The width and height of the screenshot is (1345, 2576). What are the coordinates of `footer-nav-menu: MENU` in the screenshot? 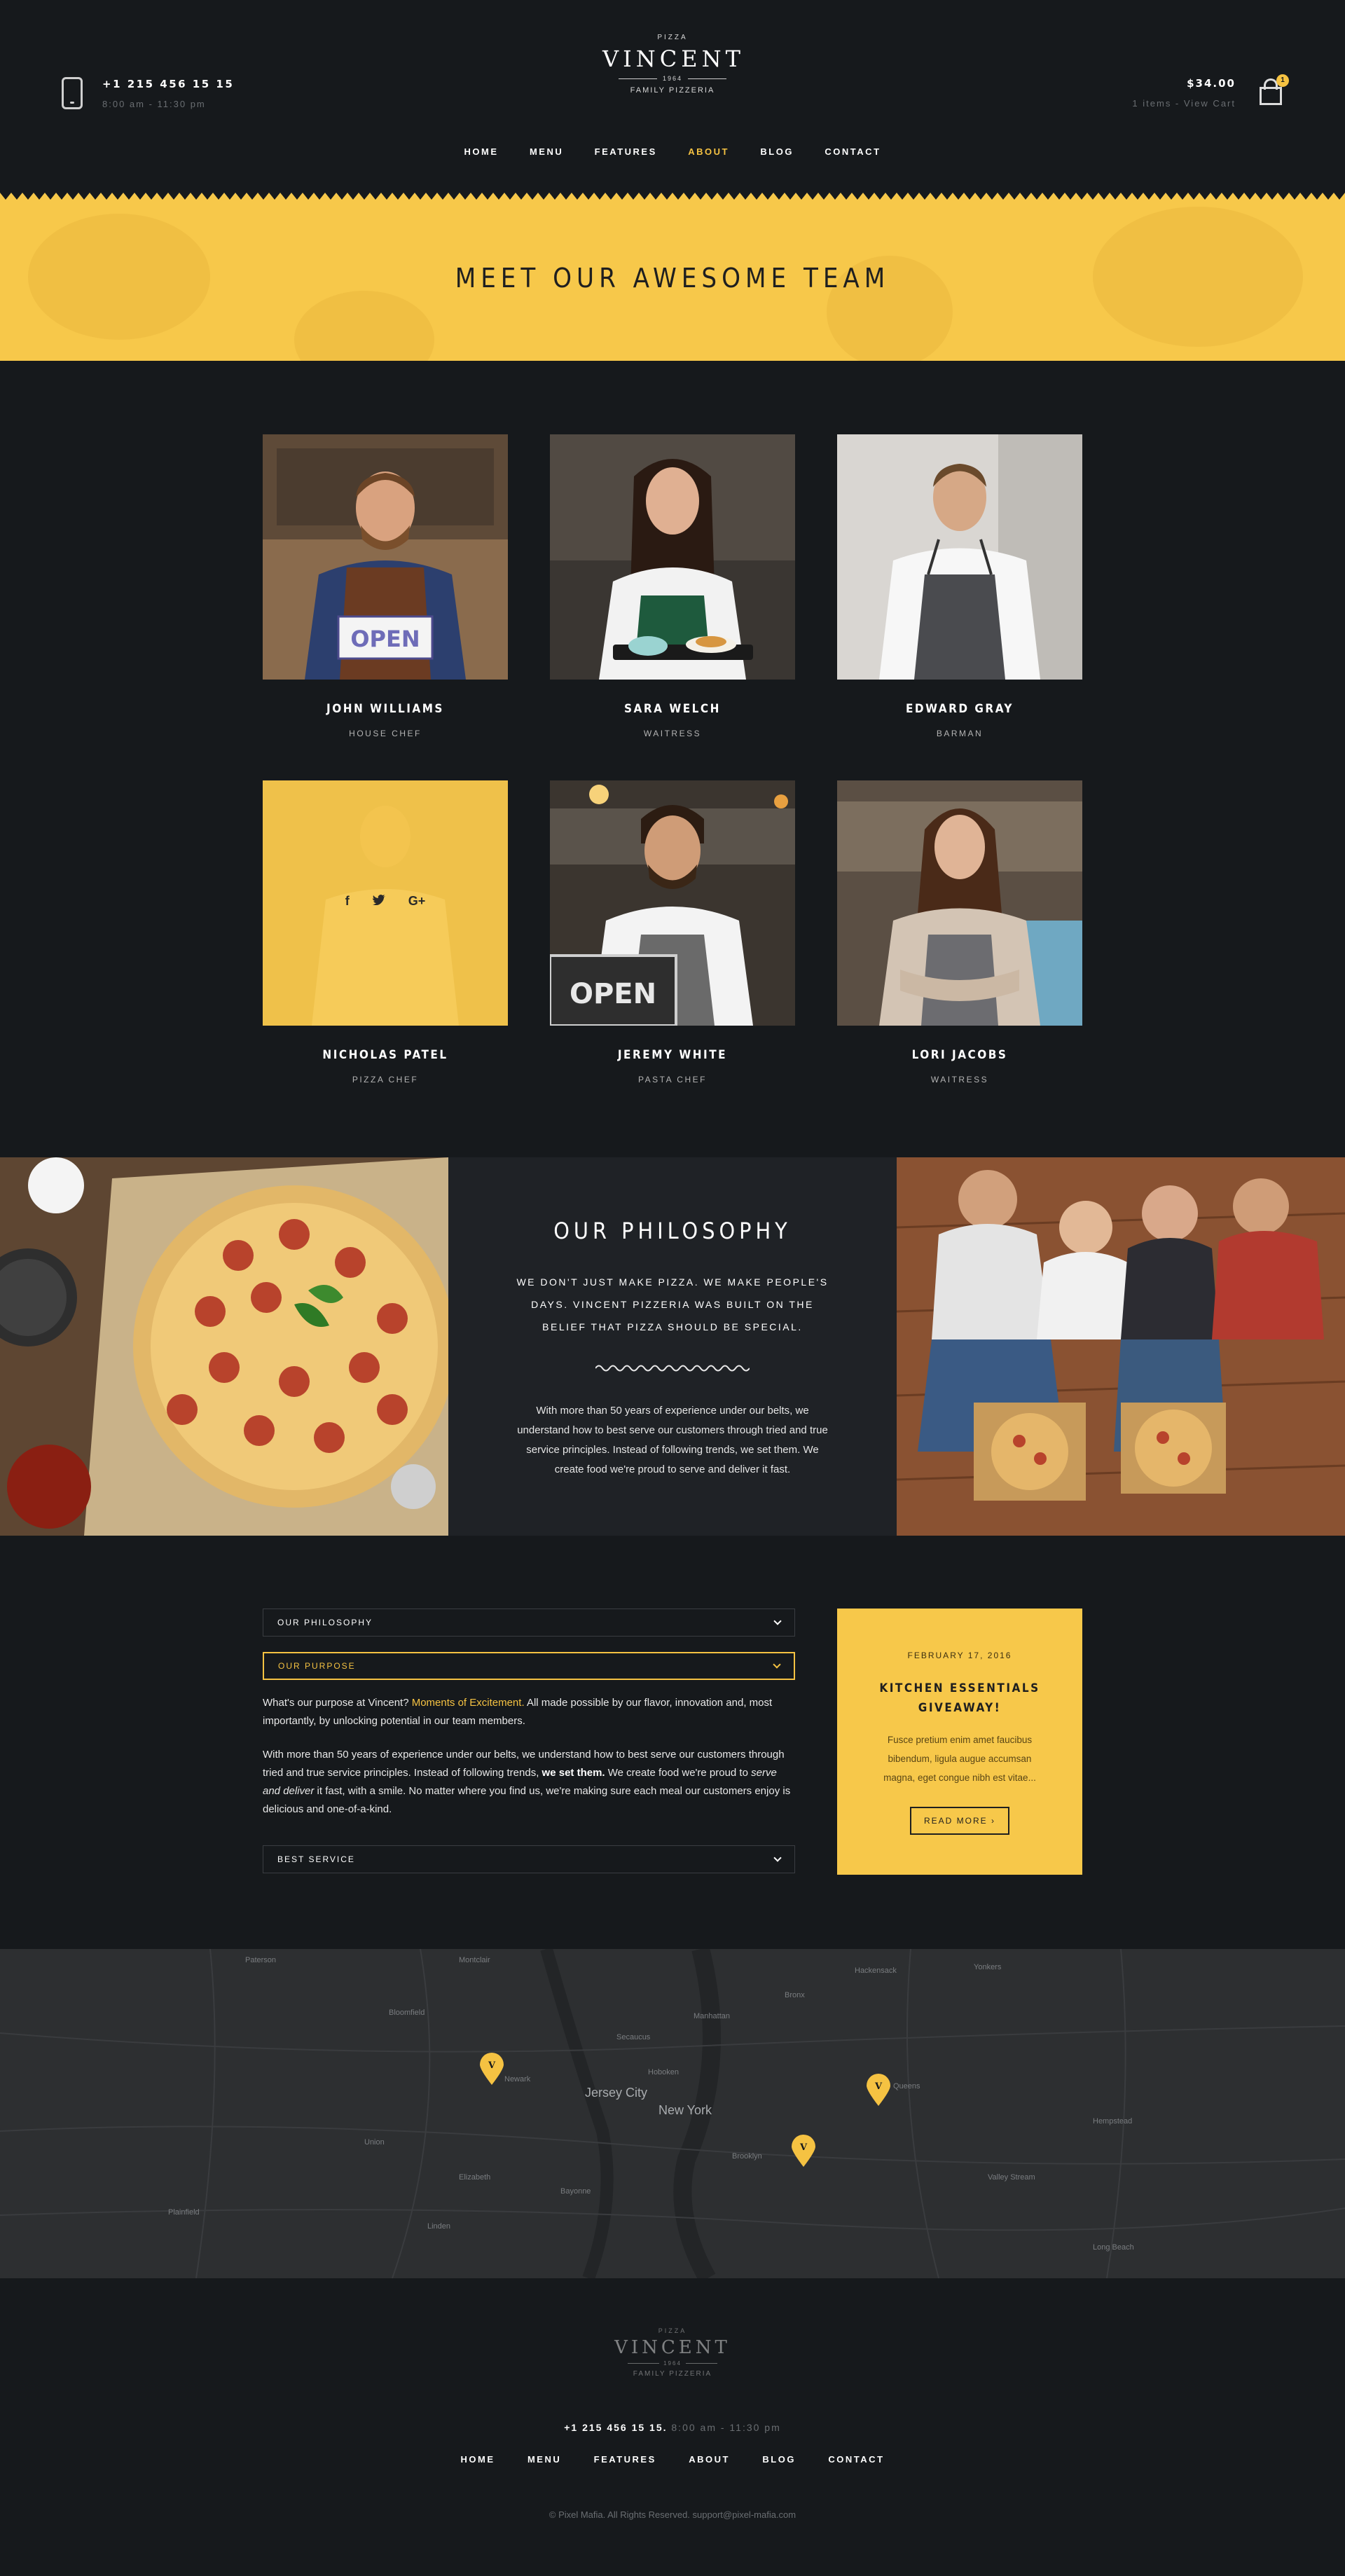 It's located at (544, 2459).